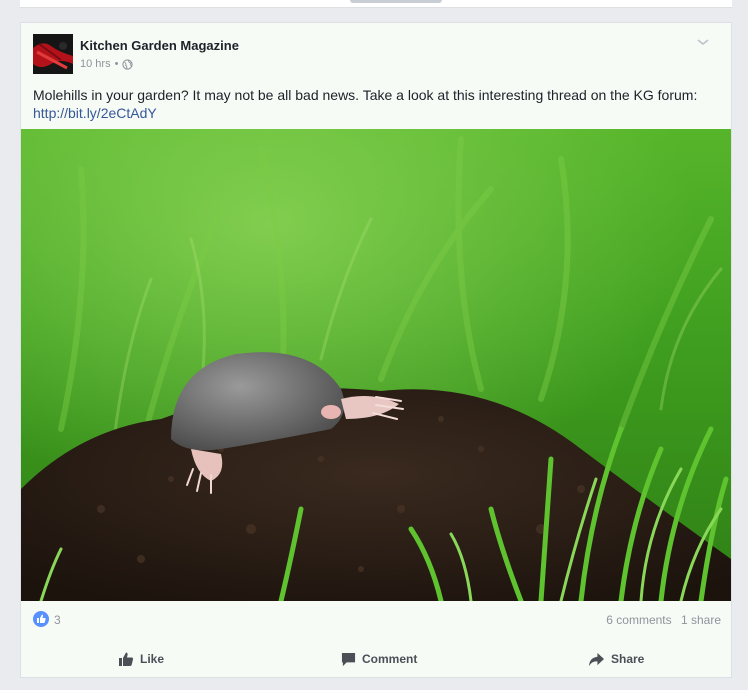 Image resolution: width=748 pixels, height=690 pixels. I want to click on shares-count: 1 share, so click(701, 620).